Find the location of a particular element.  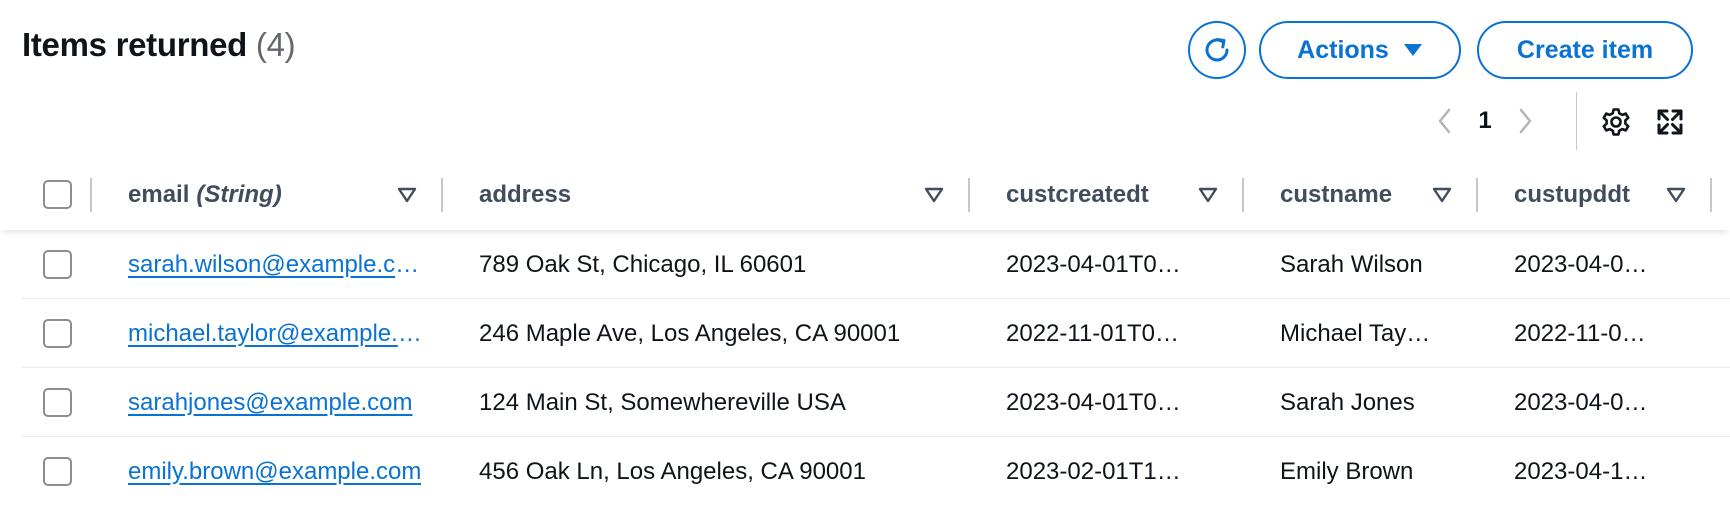

column-title: custupddt is located at coordinates (1572, 194).